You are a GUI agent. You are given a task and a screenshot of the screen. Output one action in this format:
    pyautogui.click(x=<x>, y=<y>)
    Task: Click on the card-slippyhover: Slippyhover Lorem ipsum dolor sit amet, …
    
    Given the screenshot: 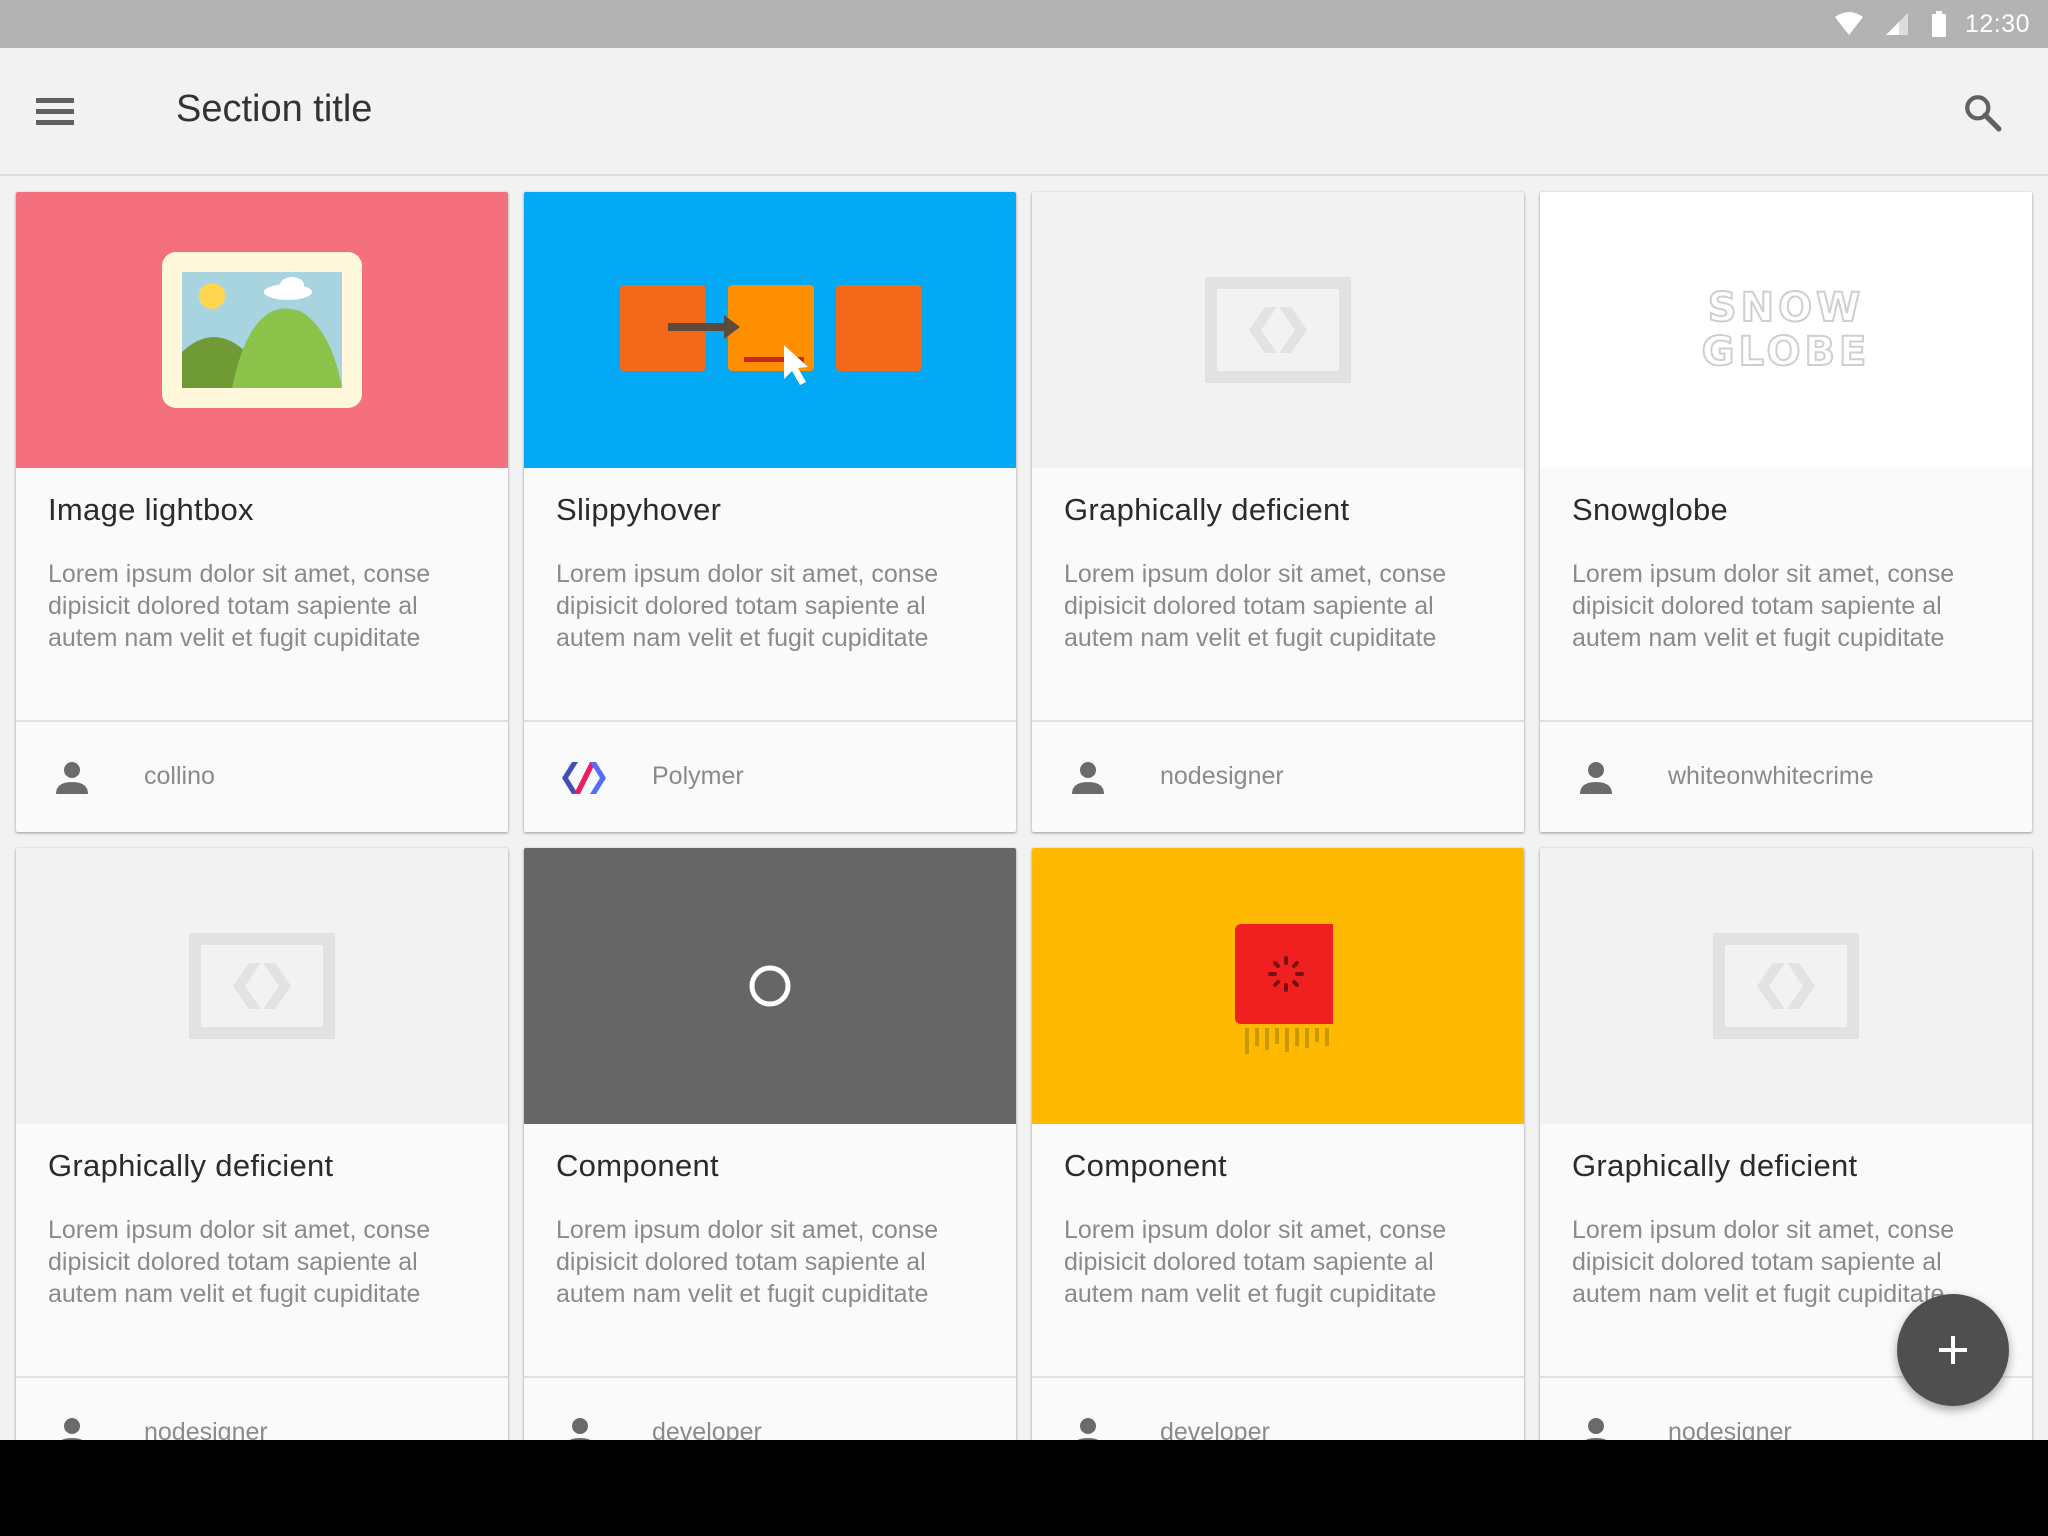 What is the action you would take?
    pyautogui.click(x=770, y=512)
    